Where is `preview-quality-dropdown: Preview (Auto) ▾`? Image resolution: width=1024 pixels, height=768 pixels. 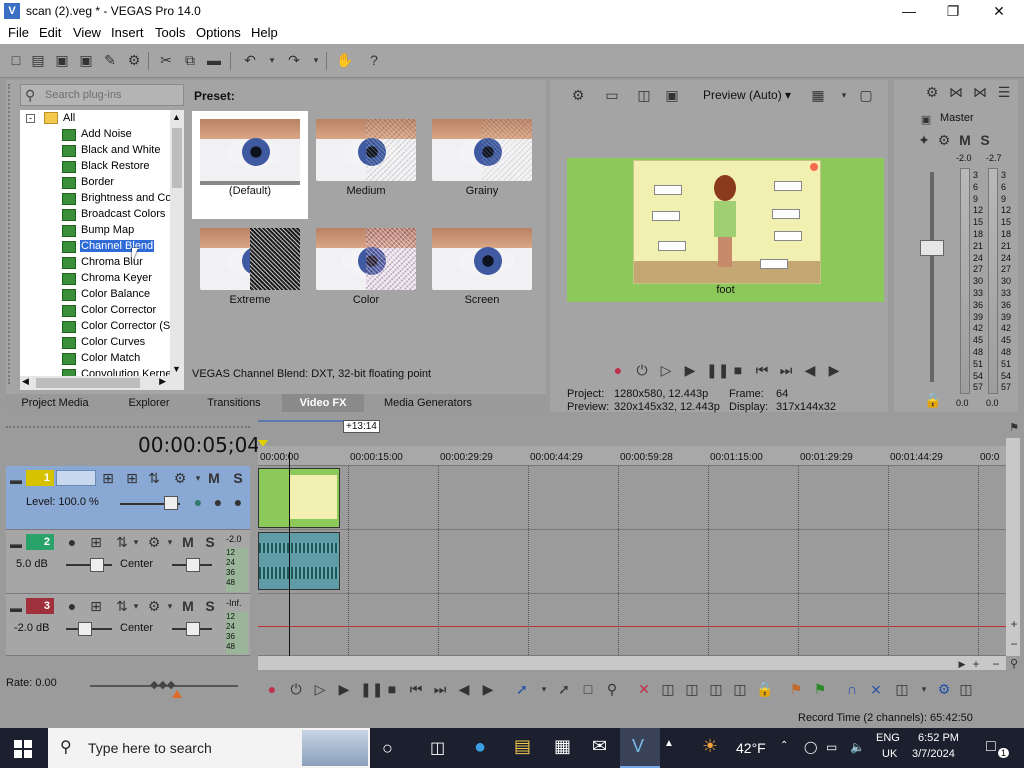
preview-quality-dropdown: Preview (Auto) ▾ is located at coordinates (747, 95).